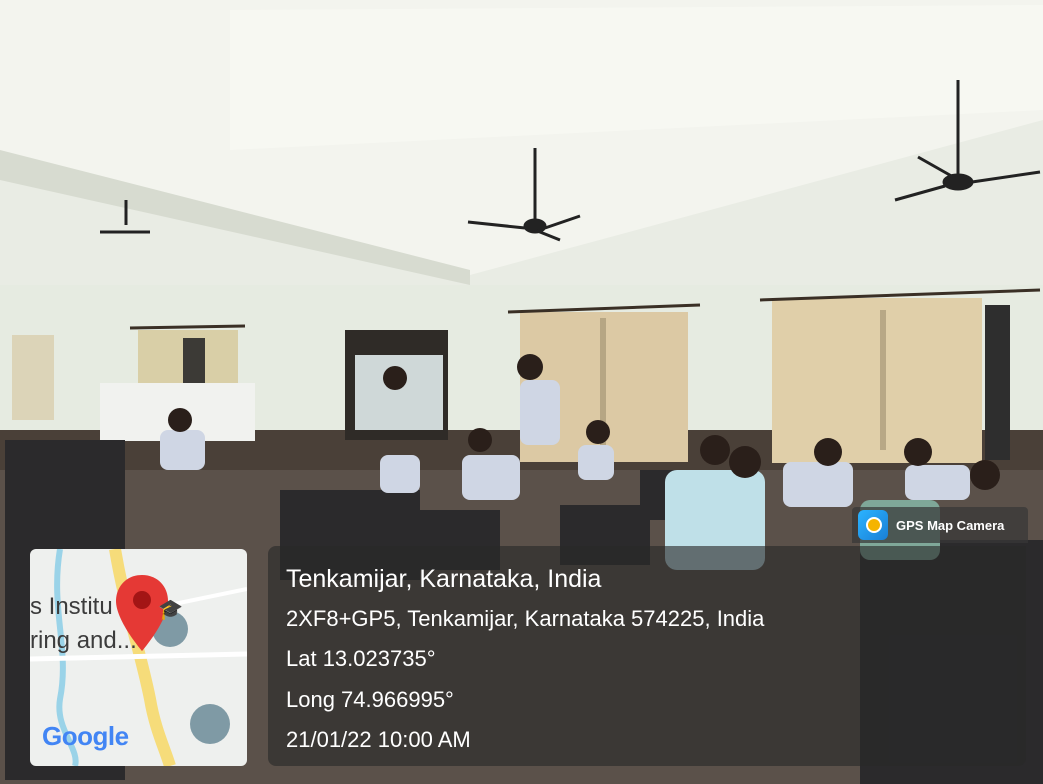  I want to click on map-thumbnail: s Institu ring and... 🎓 Google, so click(138, 657).